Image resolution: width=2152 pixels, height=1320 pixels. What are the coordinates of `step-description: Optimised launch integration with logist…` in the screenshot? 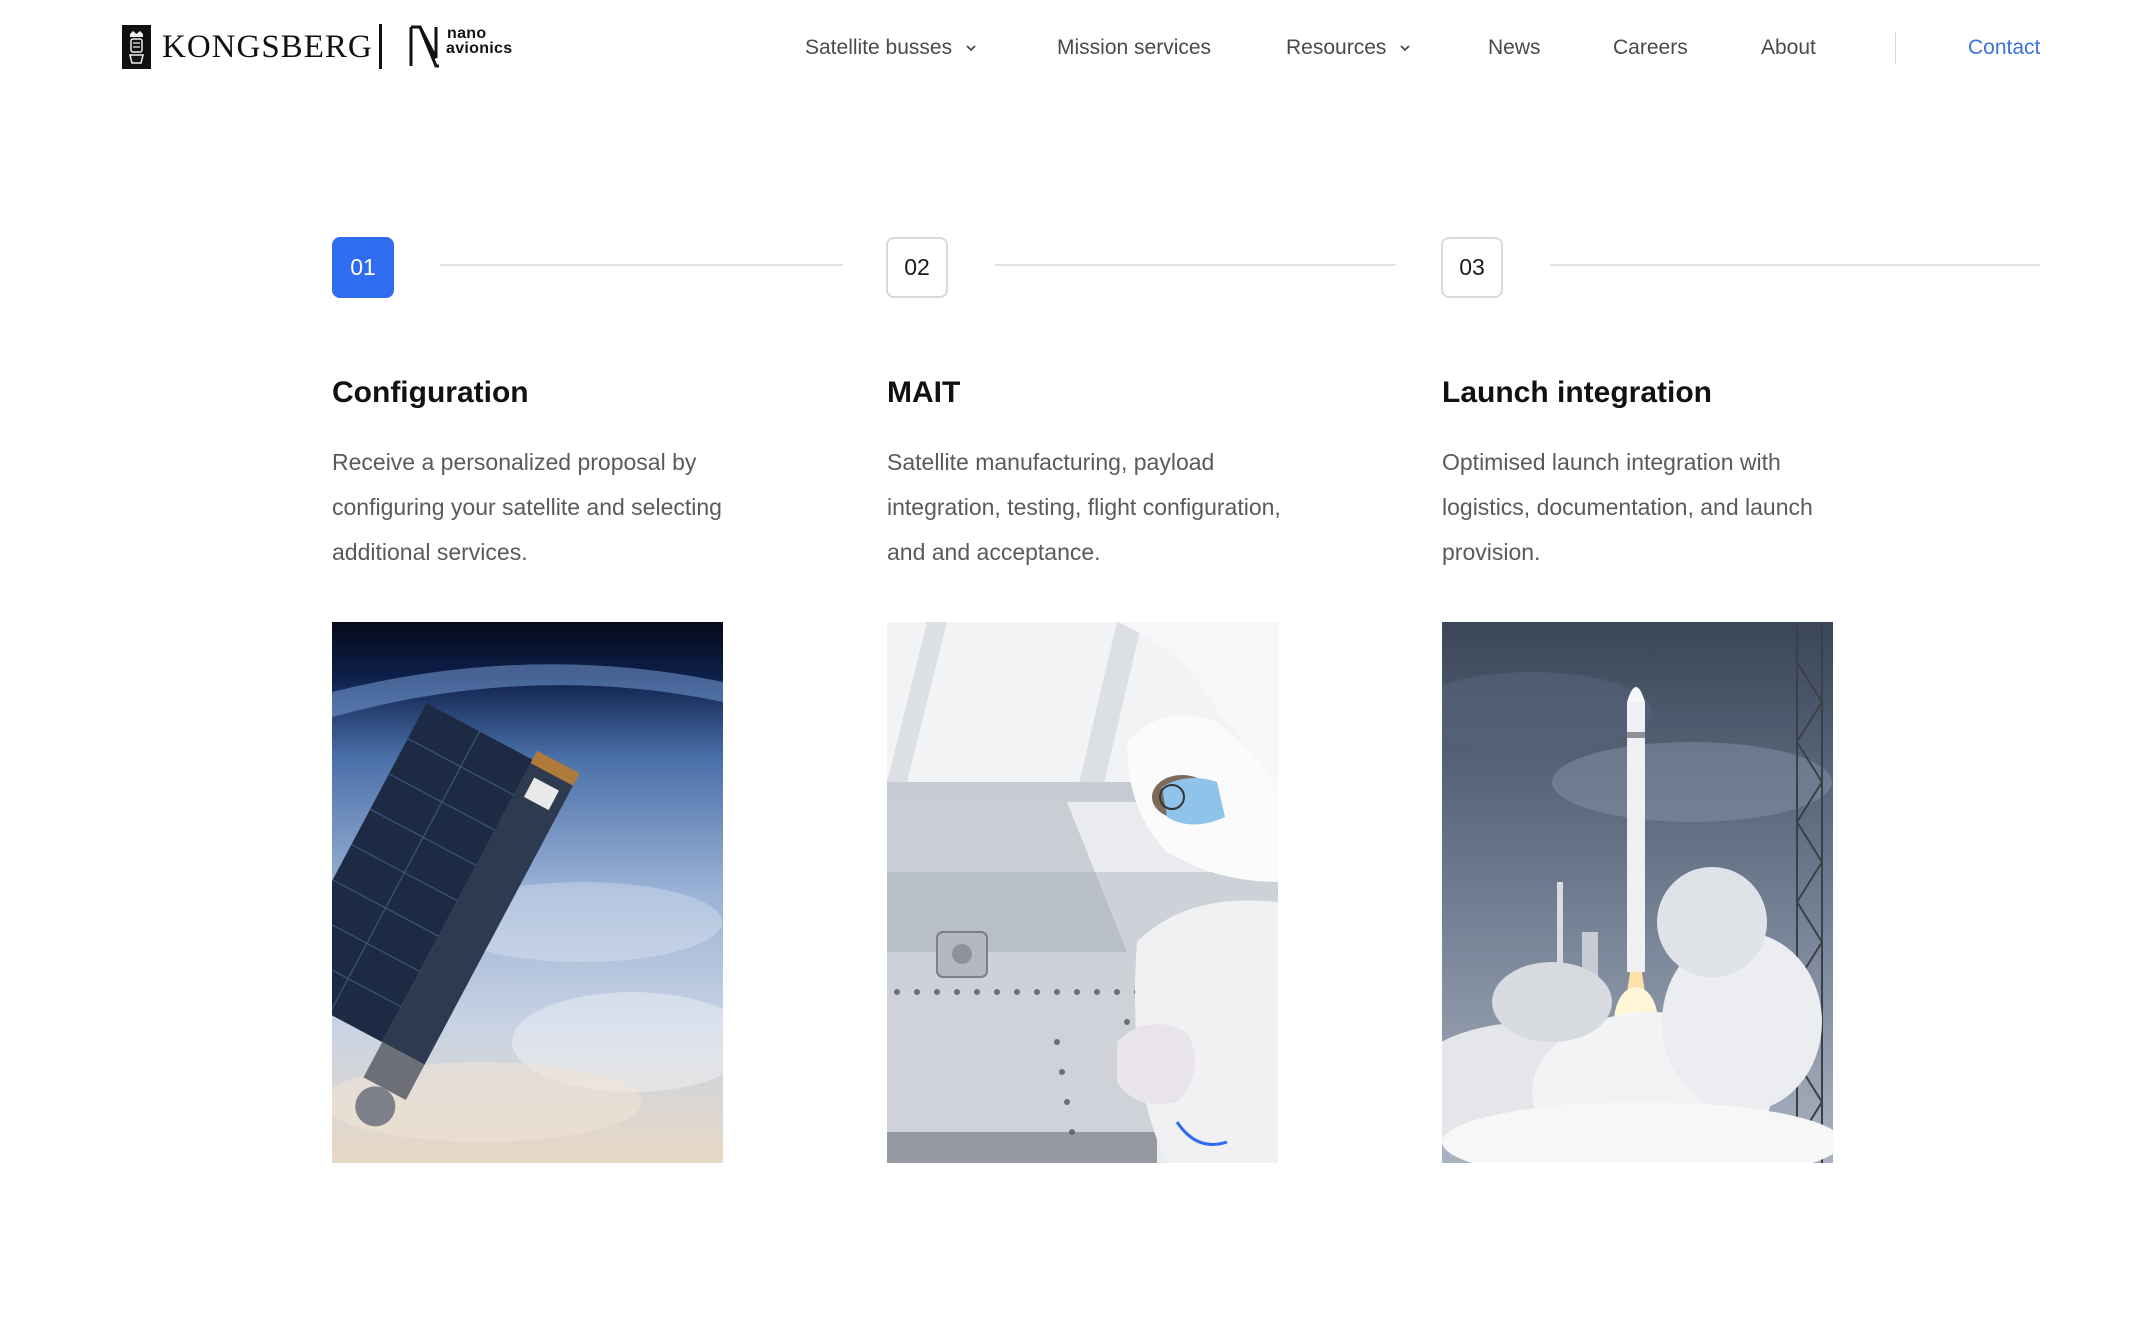 It's located at (1627, 507).